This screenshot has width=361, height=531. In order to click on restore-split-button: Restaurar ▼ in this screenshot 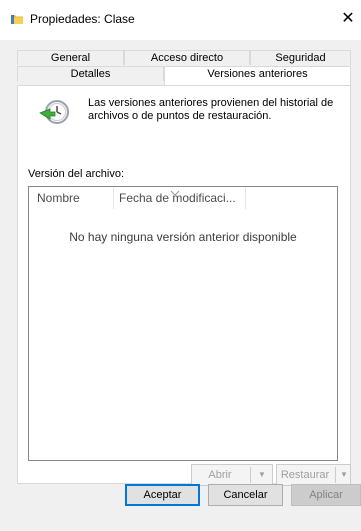, I will do `click(313, 475)`.